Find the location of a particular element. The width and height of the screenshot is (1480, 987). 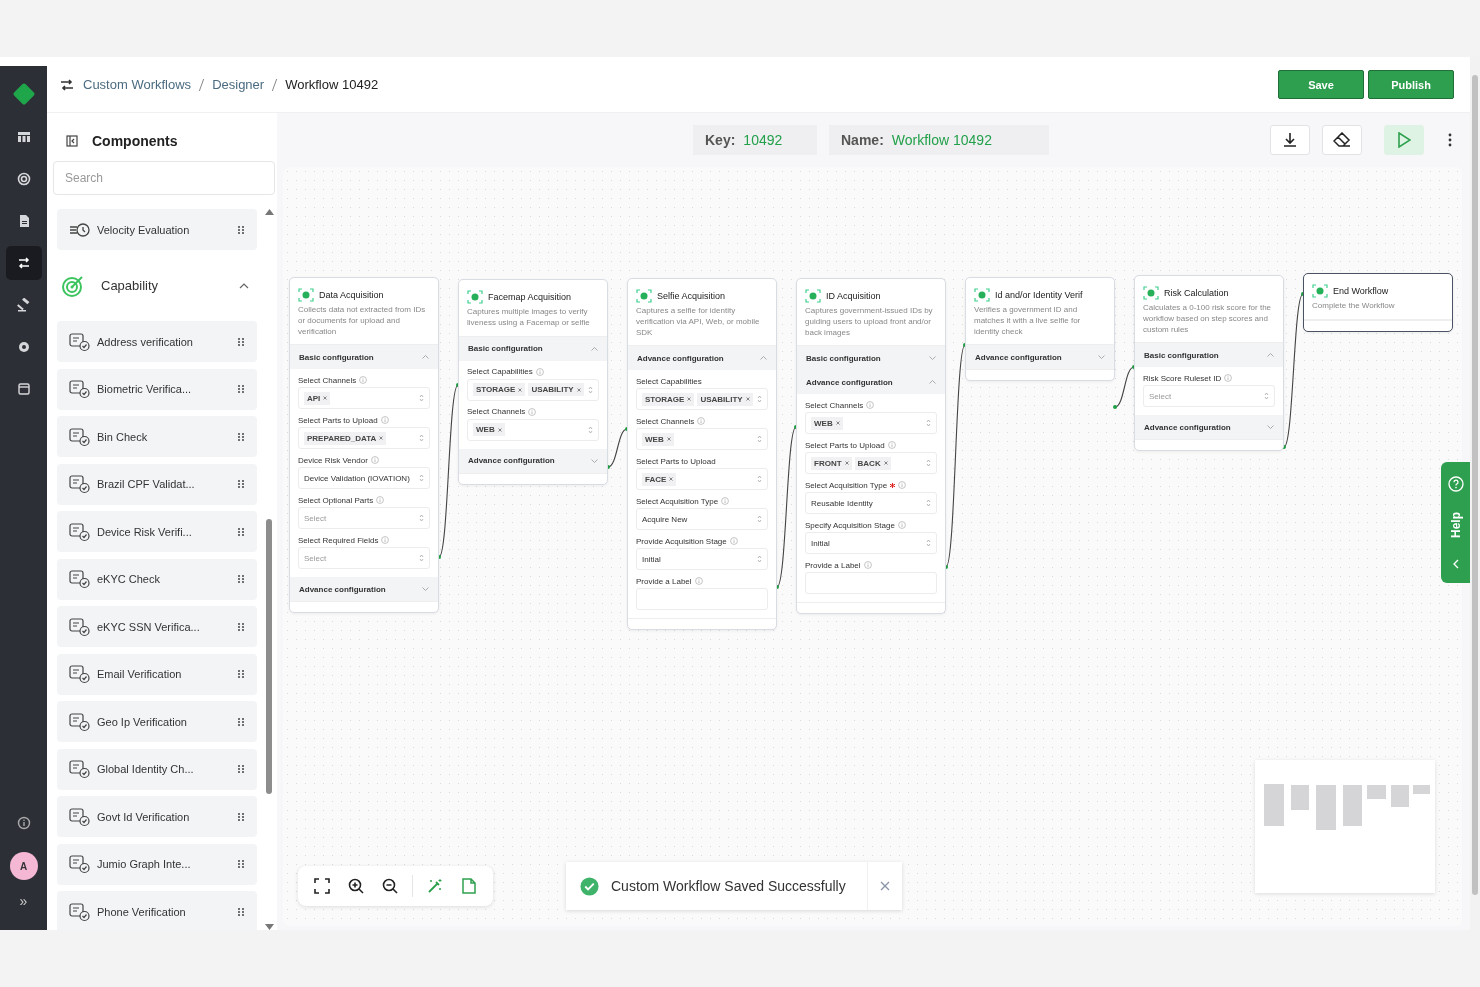

eraser-button is located at coordinates (1342, 140).